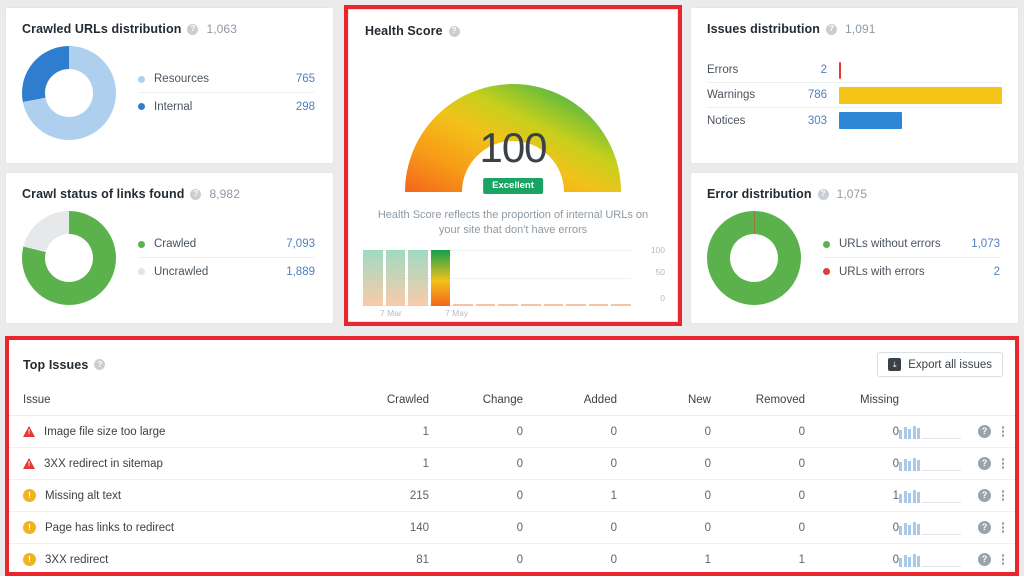  Describe the element at coordinates (29, 559) in the screenshot. I see `warning-severity-icon: !` at that location.